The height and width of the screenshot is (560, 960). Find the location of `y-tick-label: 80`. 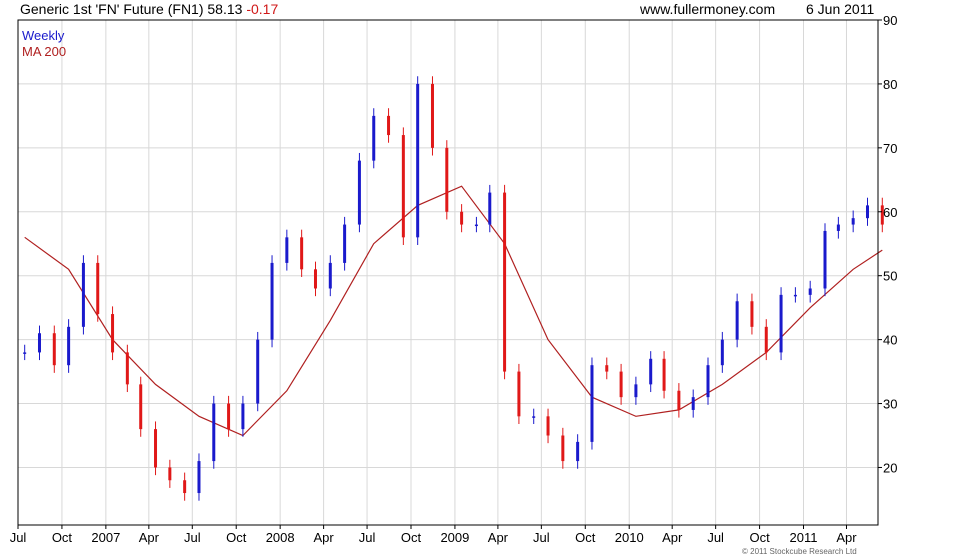

y-tick-label: 80 is located at coordinates (890, 84).